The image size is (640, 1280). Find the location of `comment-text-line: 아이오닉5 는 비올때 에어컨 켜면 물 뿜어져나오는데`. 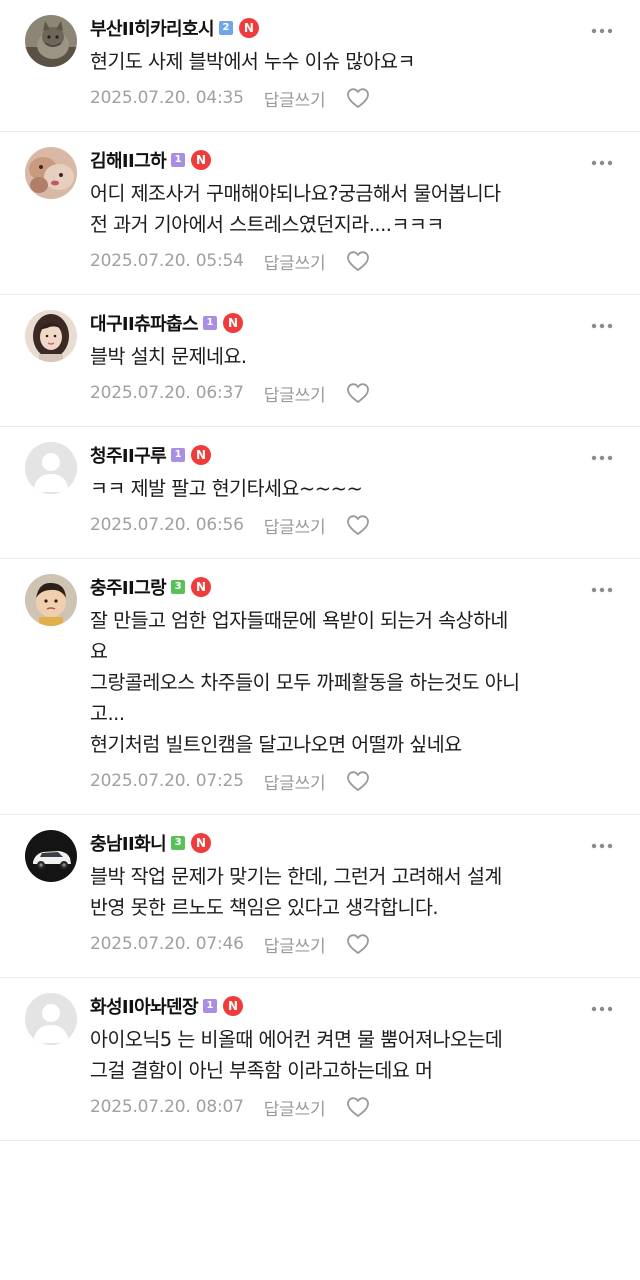

comment-text-line: 아이오닉5 는 비올때 에어컨 켜면 물 뿜어져나오는데 is located at coordinates (296, 1039).